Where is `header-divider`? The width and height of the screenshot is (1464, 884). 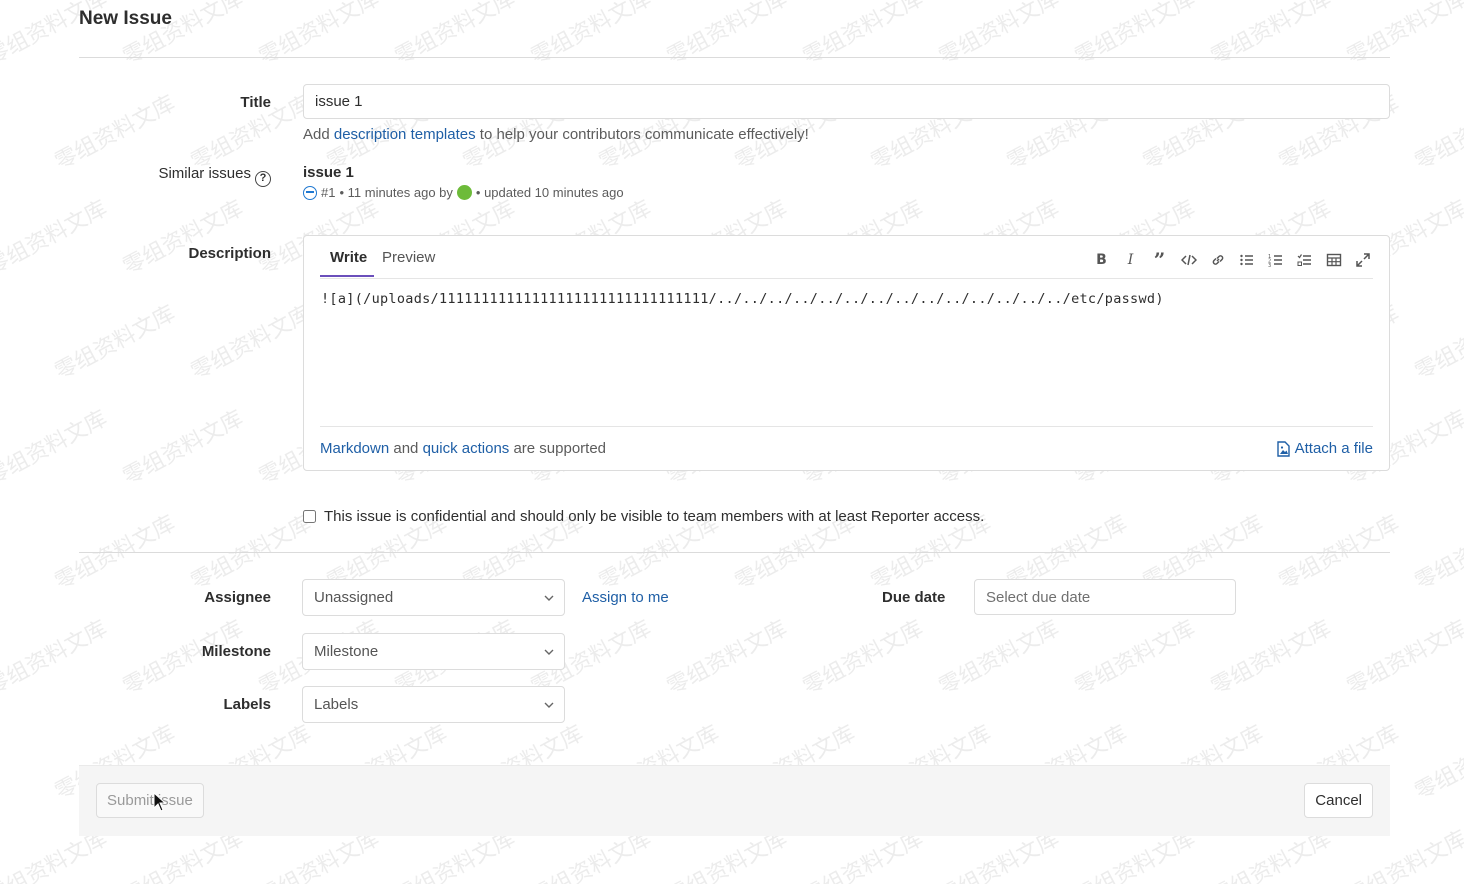 header-divider is located at coordinates (734, 57).